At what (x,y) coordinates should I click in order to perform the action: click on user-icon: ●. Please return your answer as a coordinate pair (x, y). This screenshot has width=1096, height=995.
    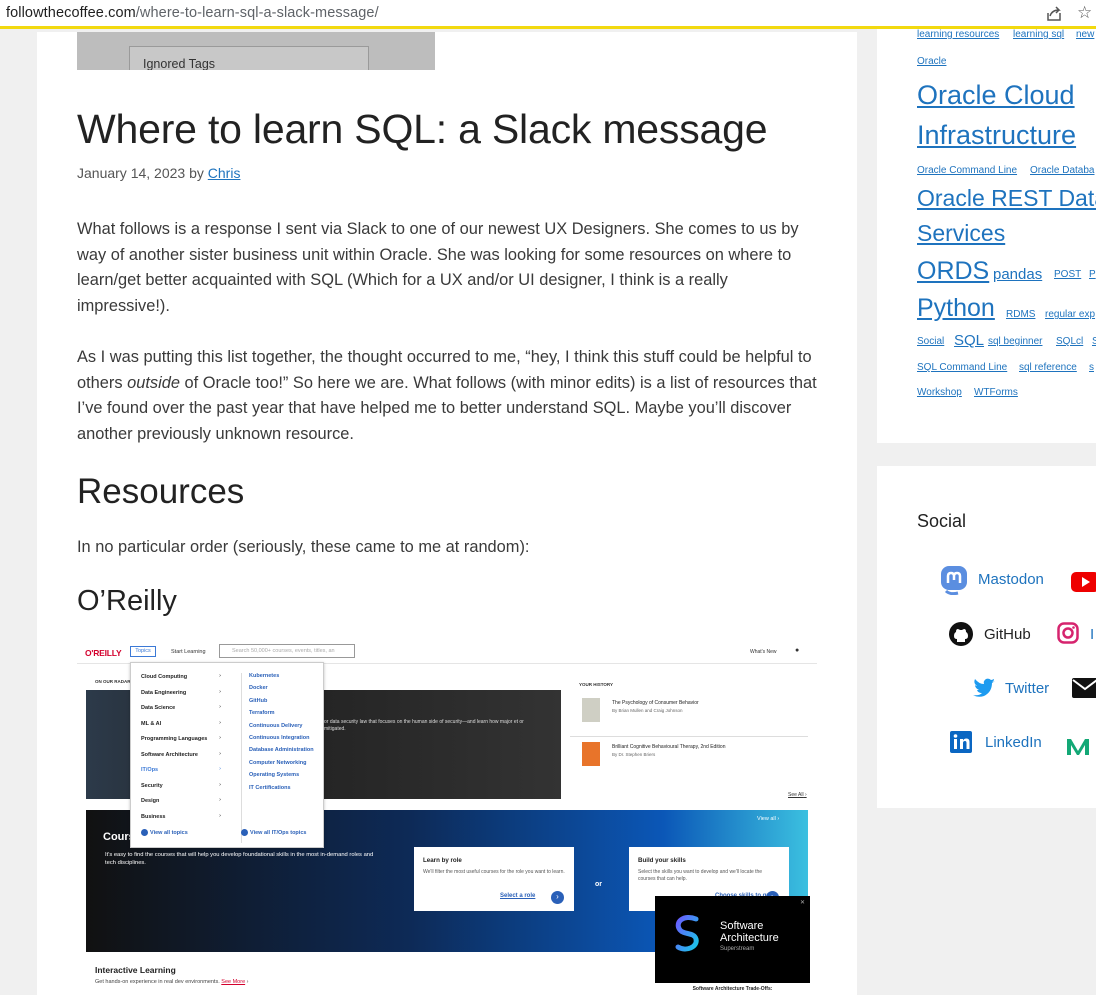
    Looking at the image, I should click on (797, 650).